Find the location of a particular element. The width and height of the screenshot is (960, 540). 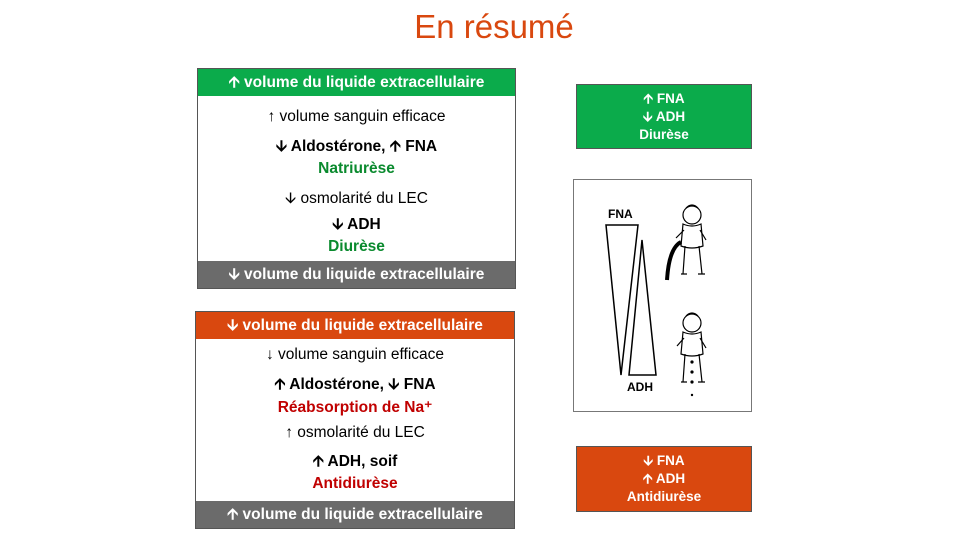

top-box-header: 🡩 volume du liquide extracellulaire is located at coordinates (356, 82).